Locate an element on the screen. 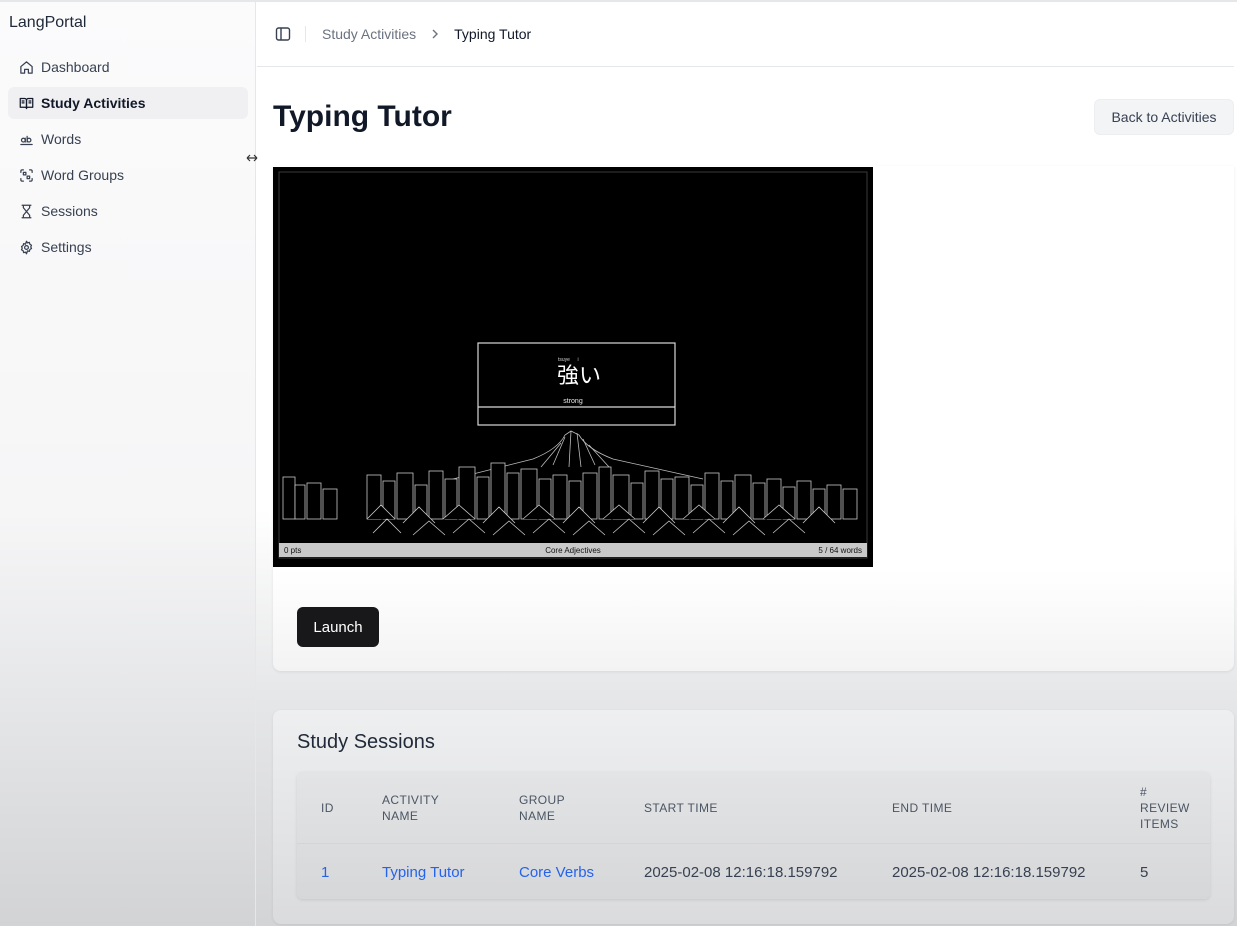 This screenshot has height=926, width=1237. column-header-activity-name: ACTIVITY NAME is located at coordinates (410, 808).